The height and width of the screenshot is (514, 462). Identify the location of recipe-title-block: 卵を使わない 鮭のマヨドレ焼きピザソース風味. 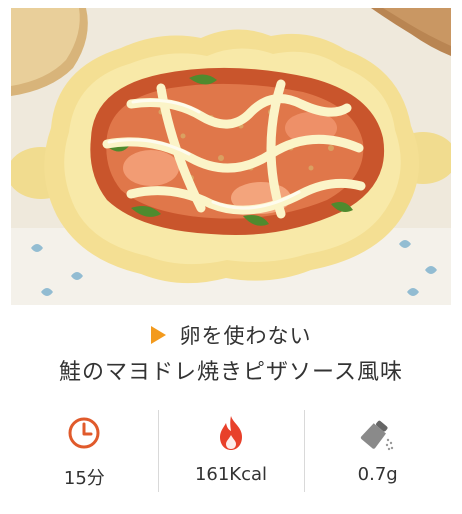
(231, 354).